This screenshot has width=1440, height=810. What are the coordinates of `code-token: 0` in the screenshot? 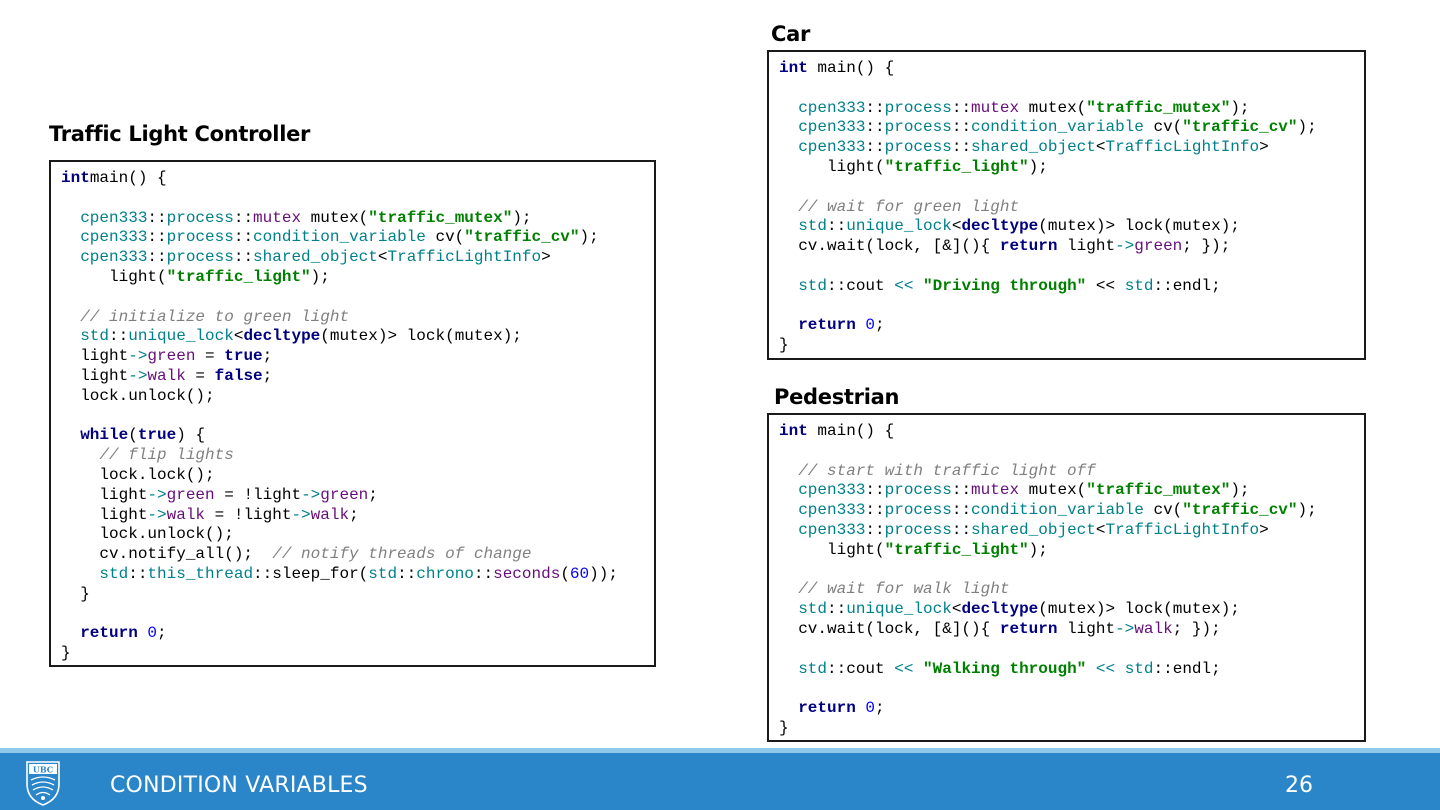 It's located at (152, 633).